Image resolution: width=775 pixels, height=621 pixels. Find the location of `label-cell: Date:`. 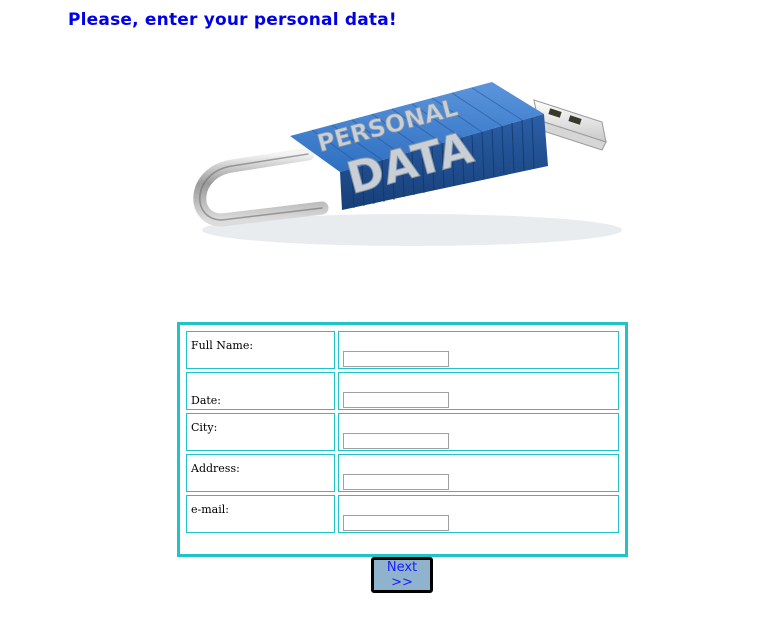

label-cell: Date: is located at coordinates (260, 391).